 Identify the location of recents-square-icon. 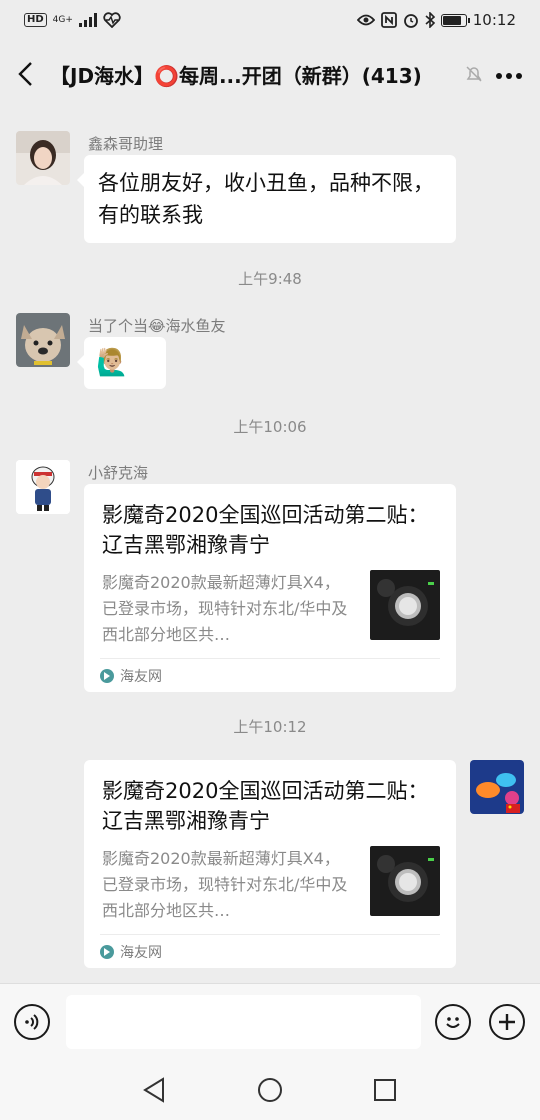
(385, 1090).